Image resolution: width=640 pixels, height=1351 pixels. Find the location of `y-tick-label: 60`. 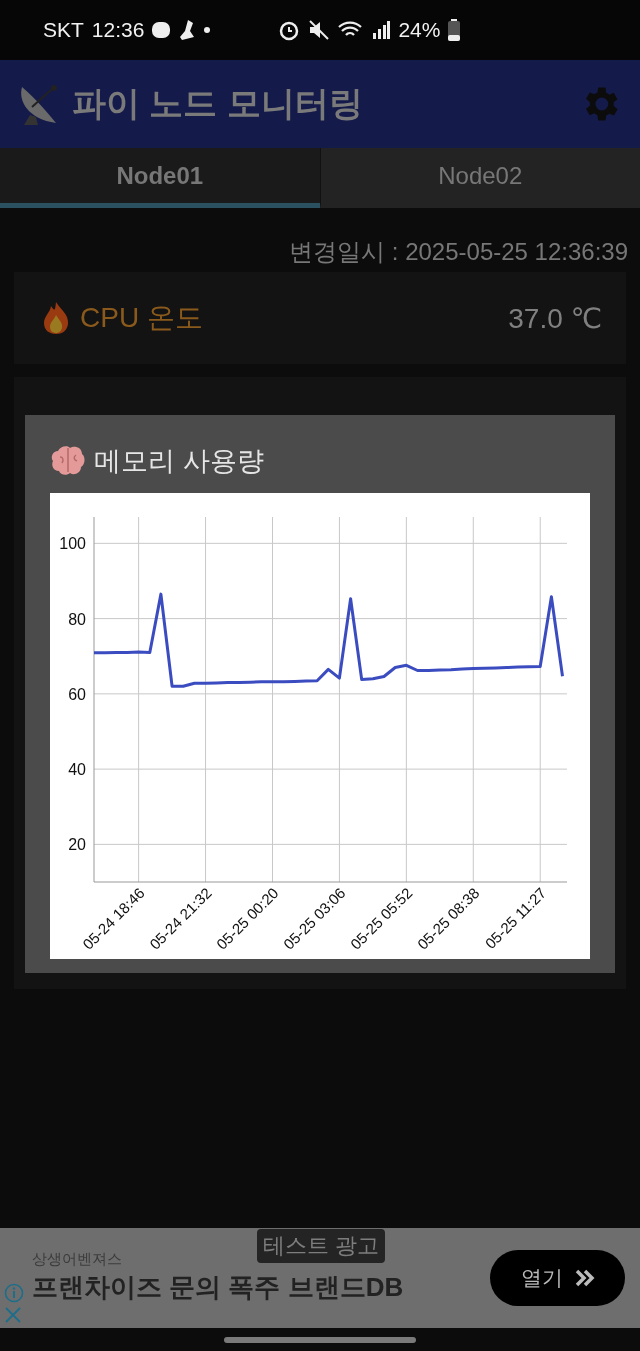

y-tick-label: 60 is located at coordinates (77, 694).